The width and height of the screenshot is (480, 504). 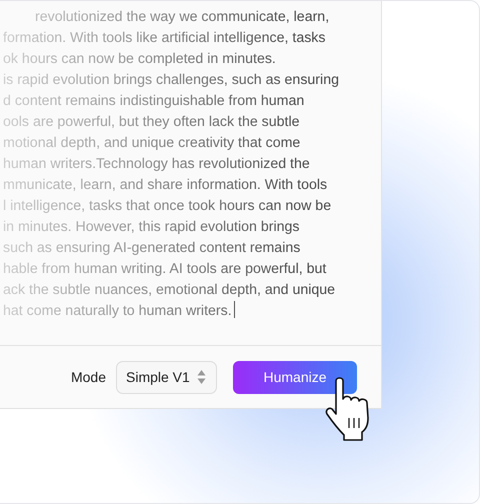 What do you see at coordinates (165, 185) in the screenshot?
I see `editor-text-line: mmunicate, learn, and share information. With tools` at bounding box center [165, 185].